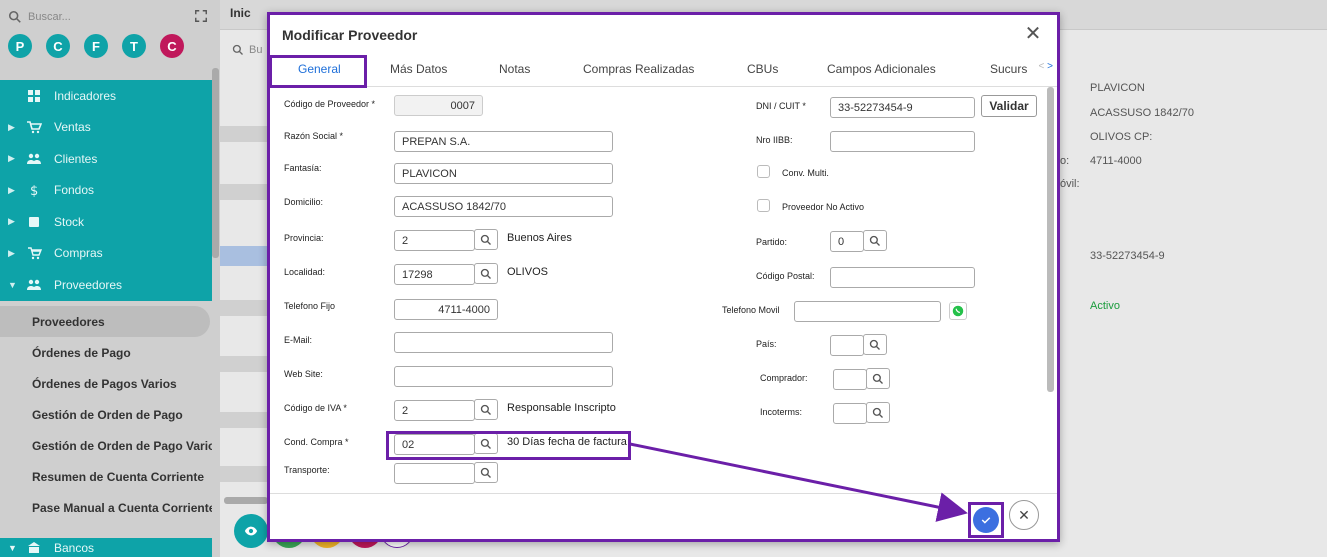 The image size is (1327, 557). I want to click on dni-cuit-field: 33-52273454-9, so click(902, 107).